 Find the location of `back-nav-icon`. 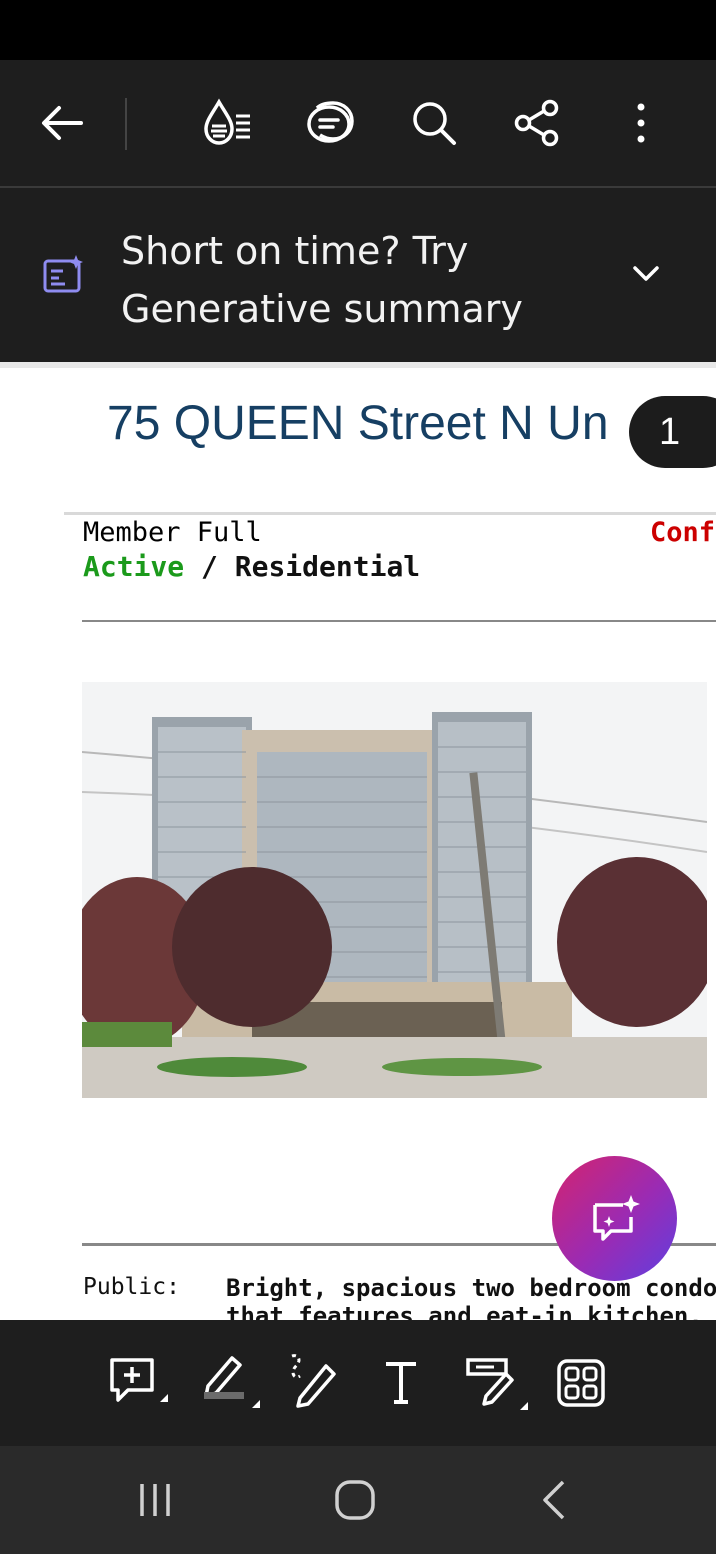

back-nav-icon is located at coordinates (554, 1500).